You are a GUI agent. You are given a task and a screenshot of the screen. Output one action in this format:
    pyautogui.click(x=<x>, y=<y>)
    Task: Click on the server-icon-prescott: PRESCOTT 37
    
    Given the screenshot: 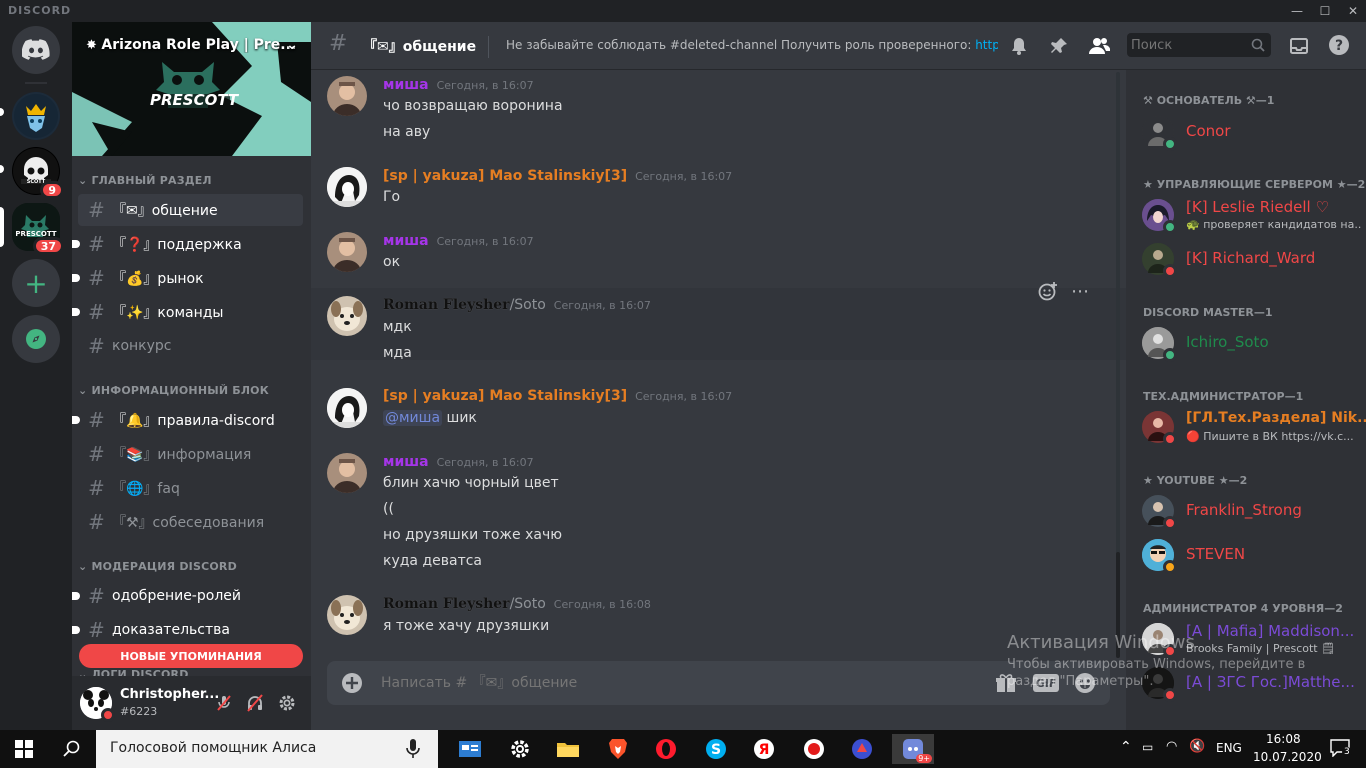 What is the action you would take?
    pyautogui.click(x=38, y=229)
    